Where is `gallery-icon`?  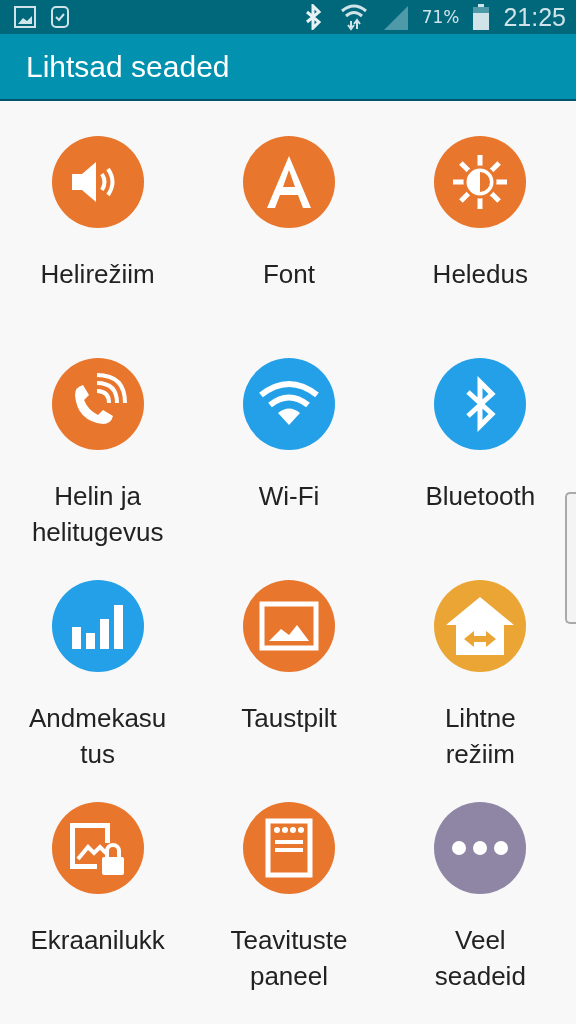
gallery-icon is located at coordinates (25, 17).